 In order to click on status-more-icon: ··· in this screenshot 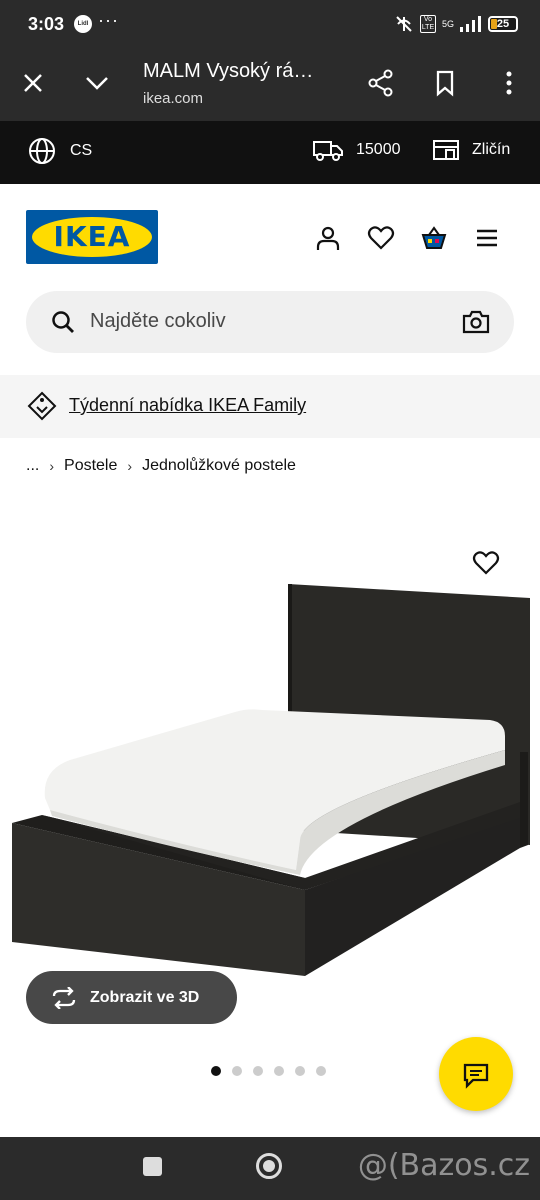, I will do `click(108, 20)`.